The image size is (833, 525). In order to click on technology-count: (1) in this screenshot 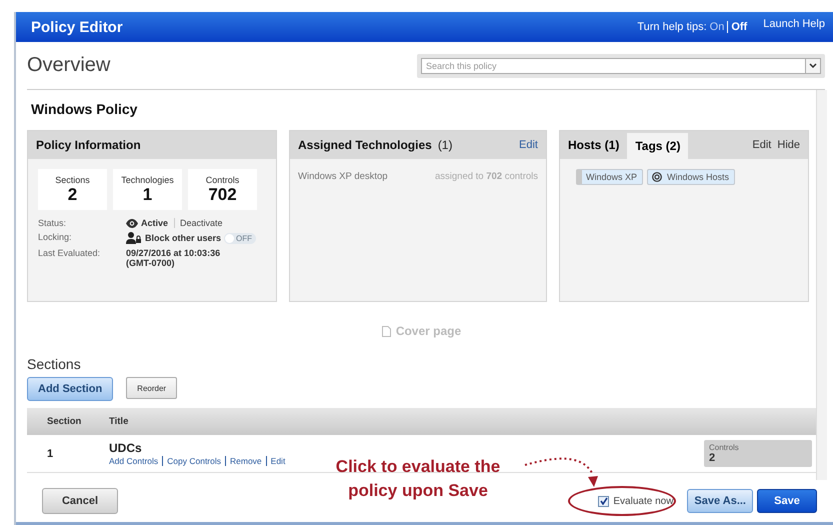, I will do `click(446, 145)`.